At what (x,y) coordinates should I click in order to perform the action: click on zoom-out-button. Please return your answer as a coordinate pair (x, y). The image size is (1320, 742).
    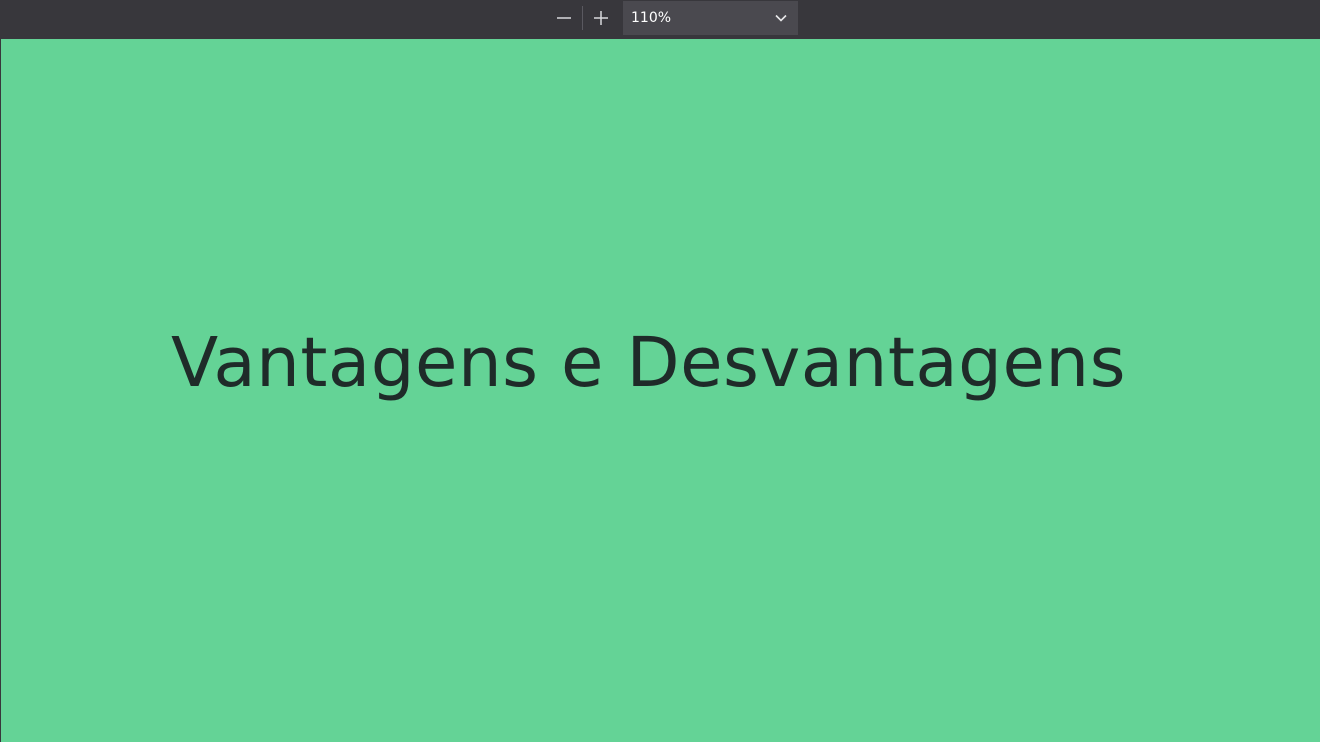
    Looking at the image, I should click on (564, 18).